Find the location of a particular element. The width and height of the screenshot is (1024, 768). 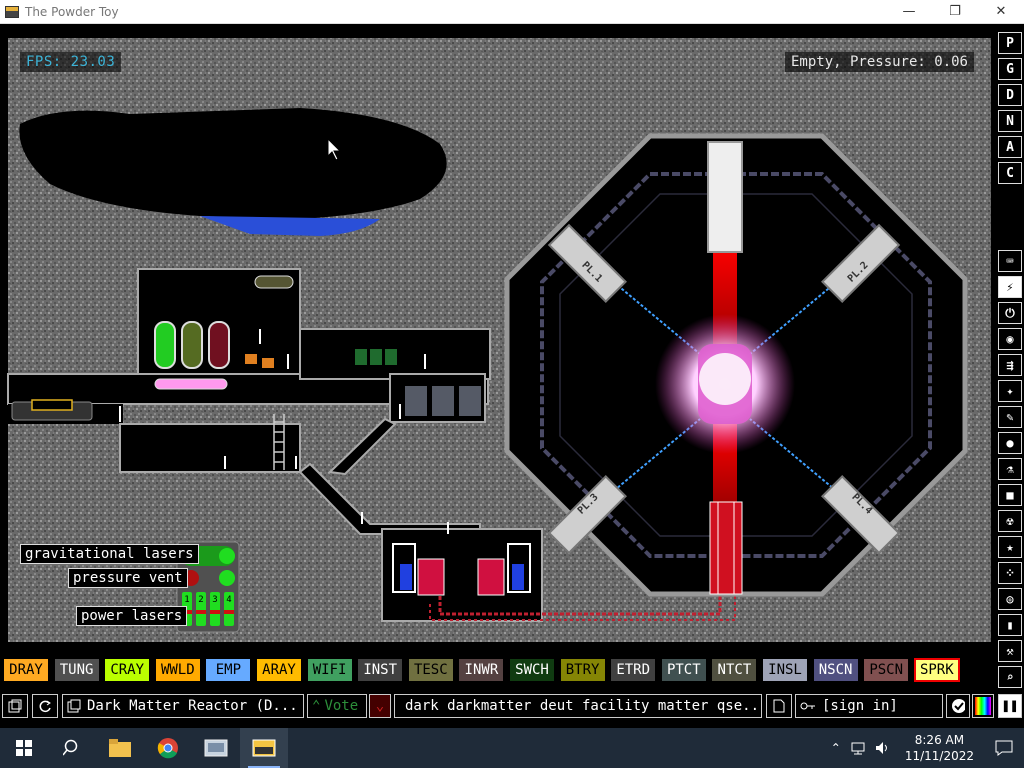

category-box-icon: ■ is located at coordinates (1010, 495).